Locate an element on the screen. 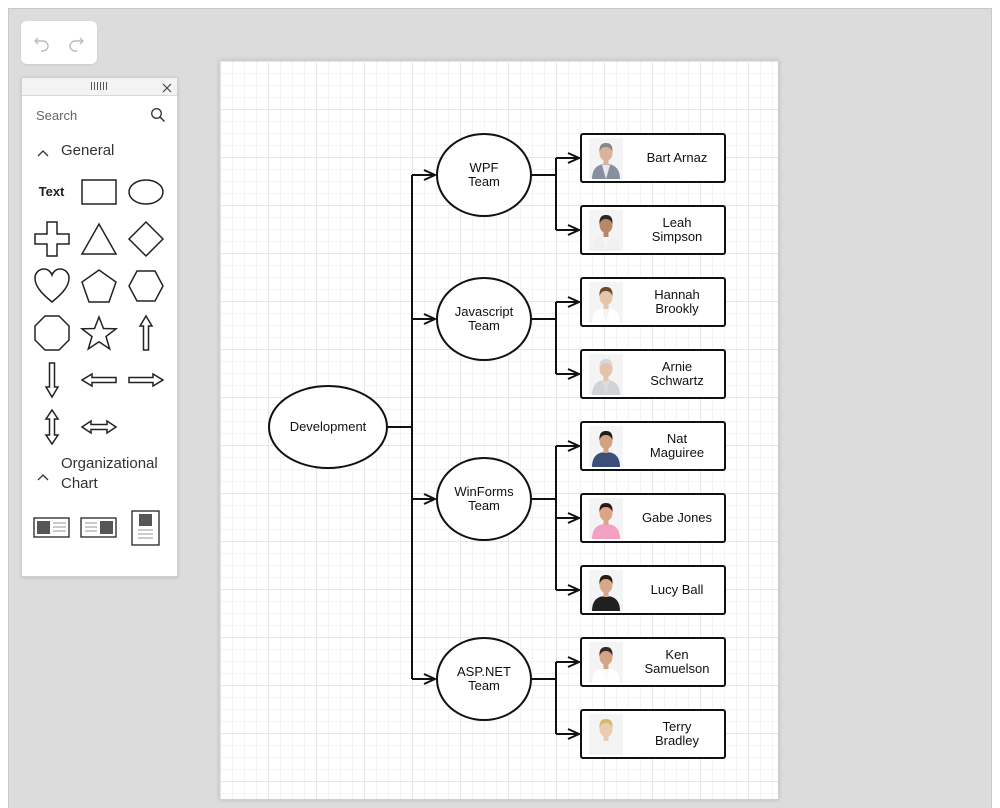 This screenshot has width=1000, height=808. root-node: Development is located at coordinates (328, 427).